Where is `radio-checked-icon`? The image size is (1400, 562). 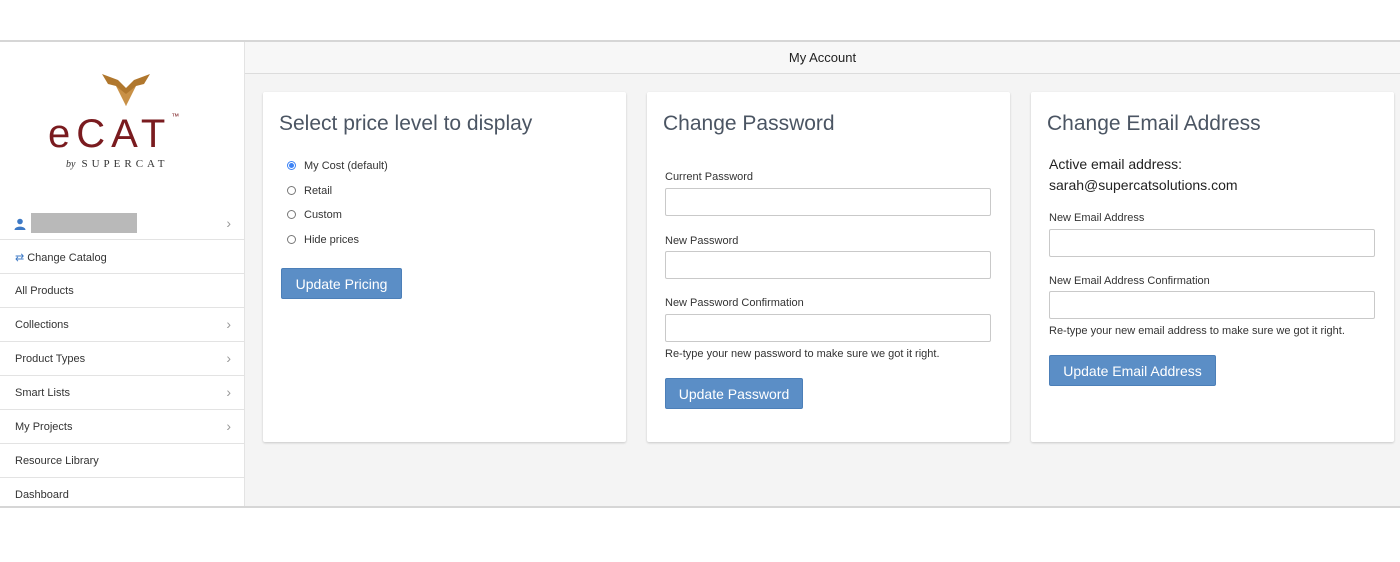
radio-checked-icon is located at coordinates (291, 165).